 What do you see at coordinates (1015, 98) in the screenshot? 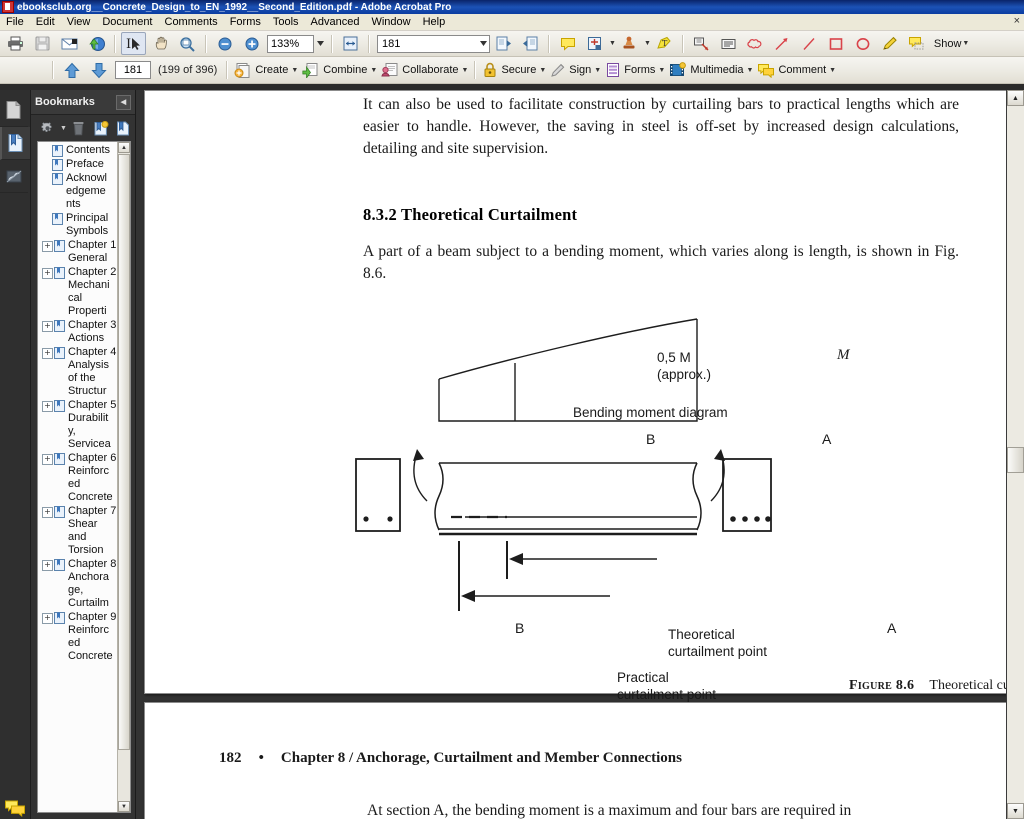
I see `scroll-up-icon: ▲` at bounding box center [1015, 98].